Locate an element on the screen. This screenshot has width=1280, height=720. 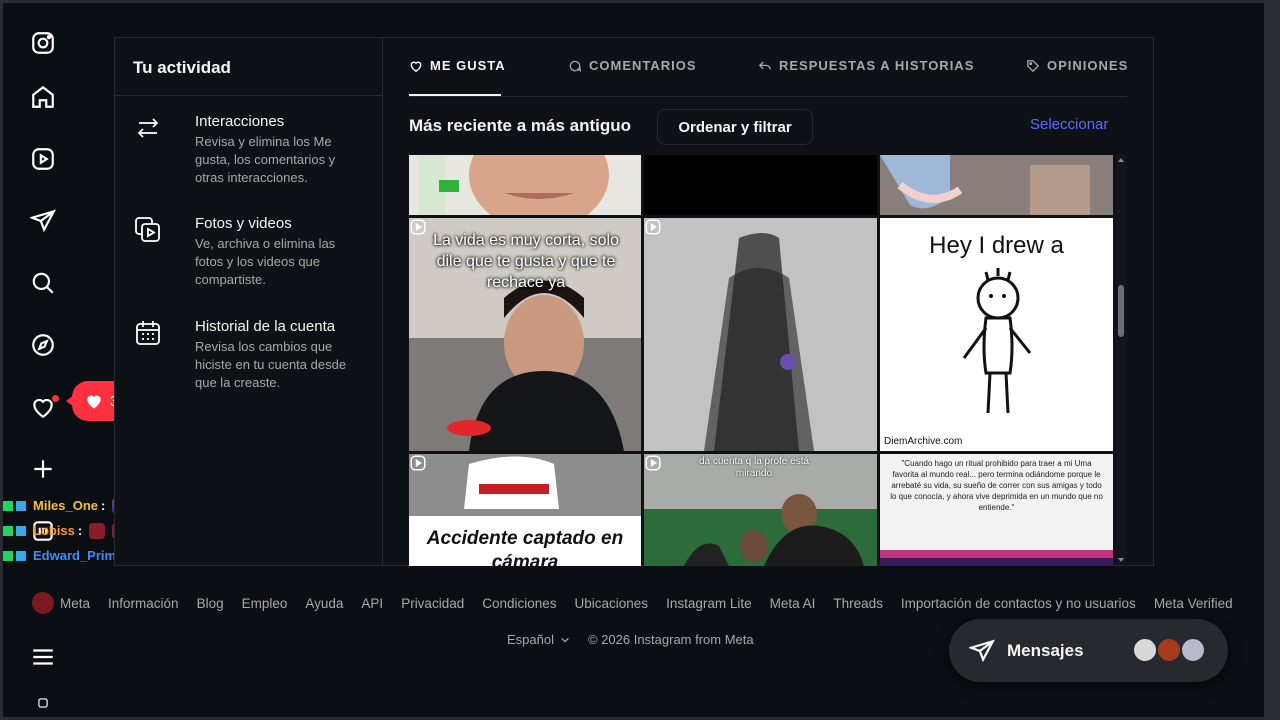
reply-icon is located at coordinates (764, 65).